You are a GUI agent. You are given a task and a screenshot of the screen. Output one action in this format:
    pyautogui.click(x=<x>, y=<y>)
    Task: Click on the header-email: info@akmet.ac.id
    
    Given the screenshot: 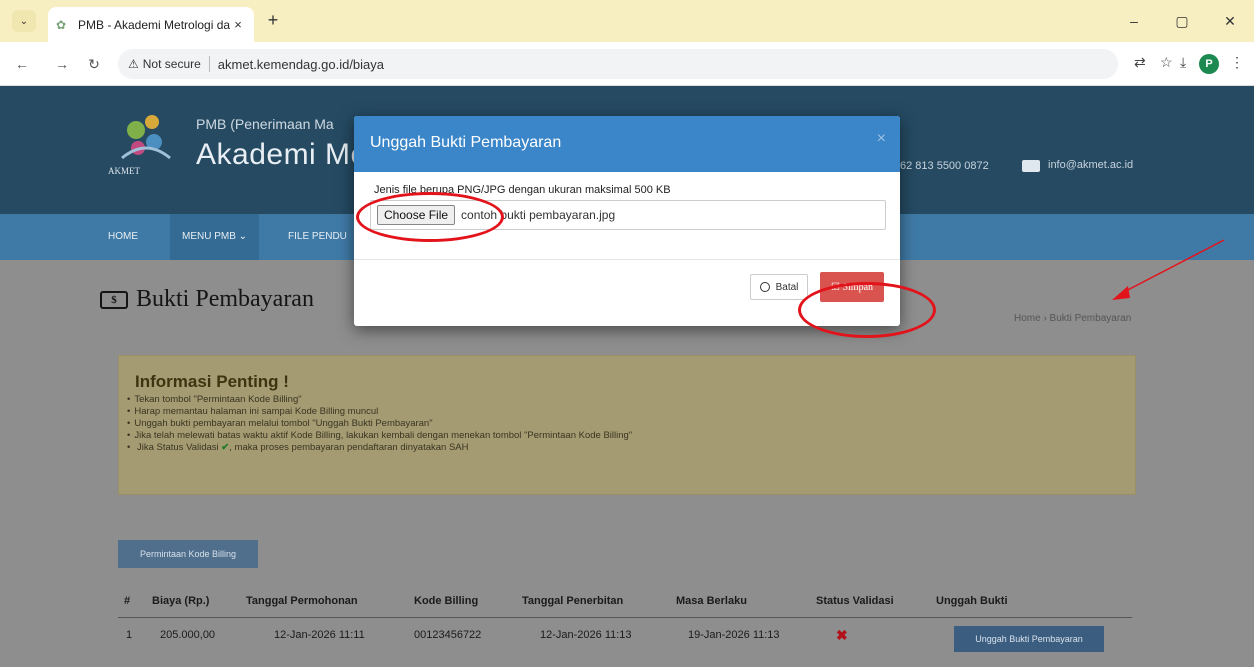 What is the action you would take?
    pyautogui.click(x=1090, y=165)
    